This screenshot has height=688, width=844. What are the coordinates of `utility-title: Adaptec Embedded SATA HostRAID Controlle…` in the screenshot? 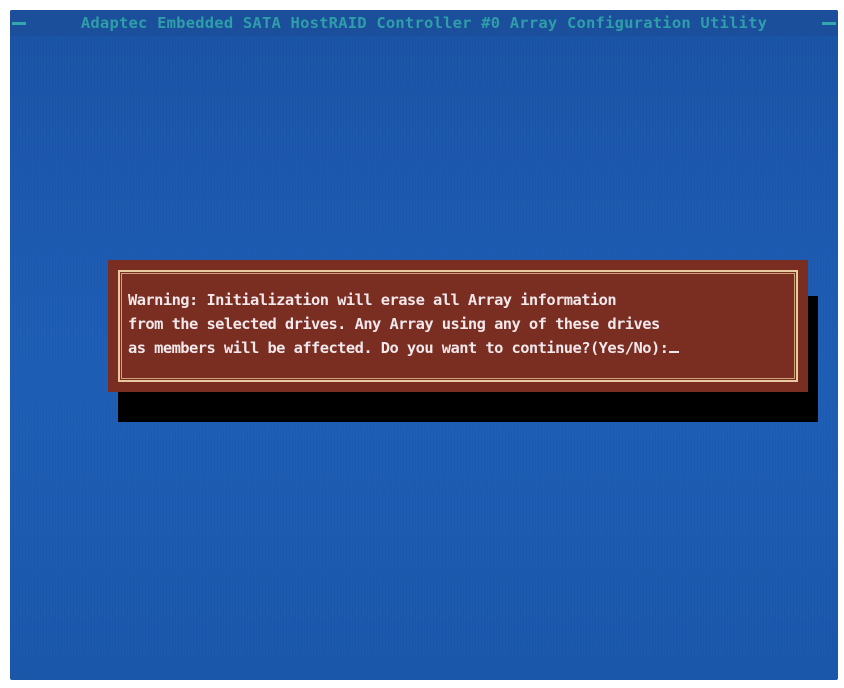 It's located at (424, 23).